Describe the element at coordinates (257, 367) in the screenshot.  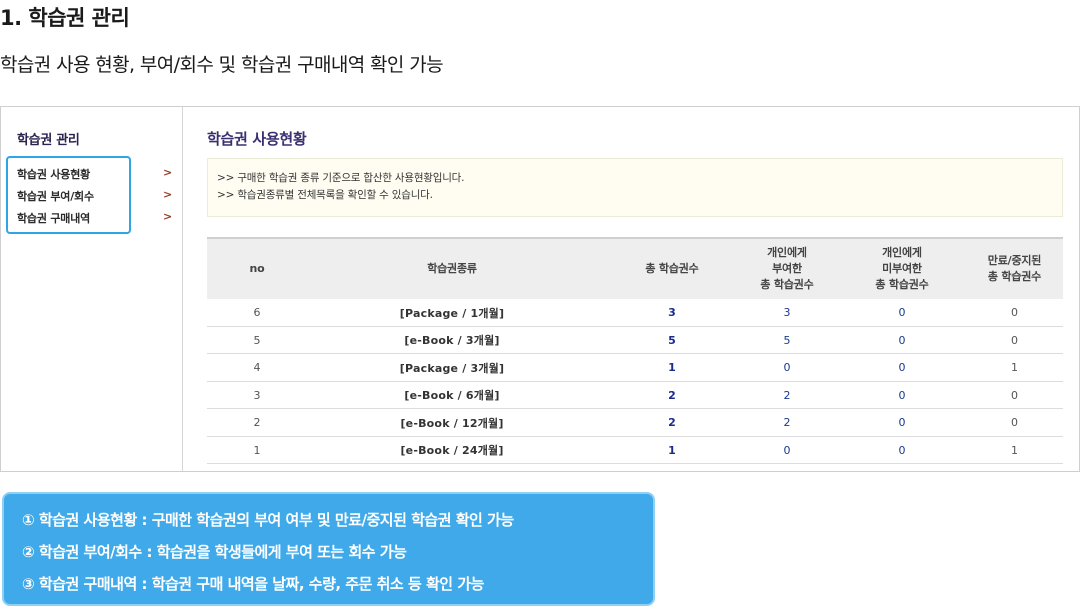
I see `cell-no: 4` at that location.